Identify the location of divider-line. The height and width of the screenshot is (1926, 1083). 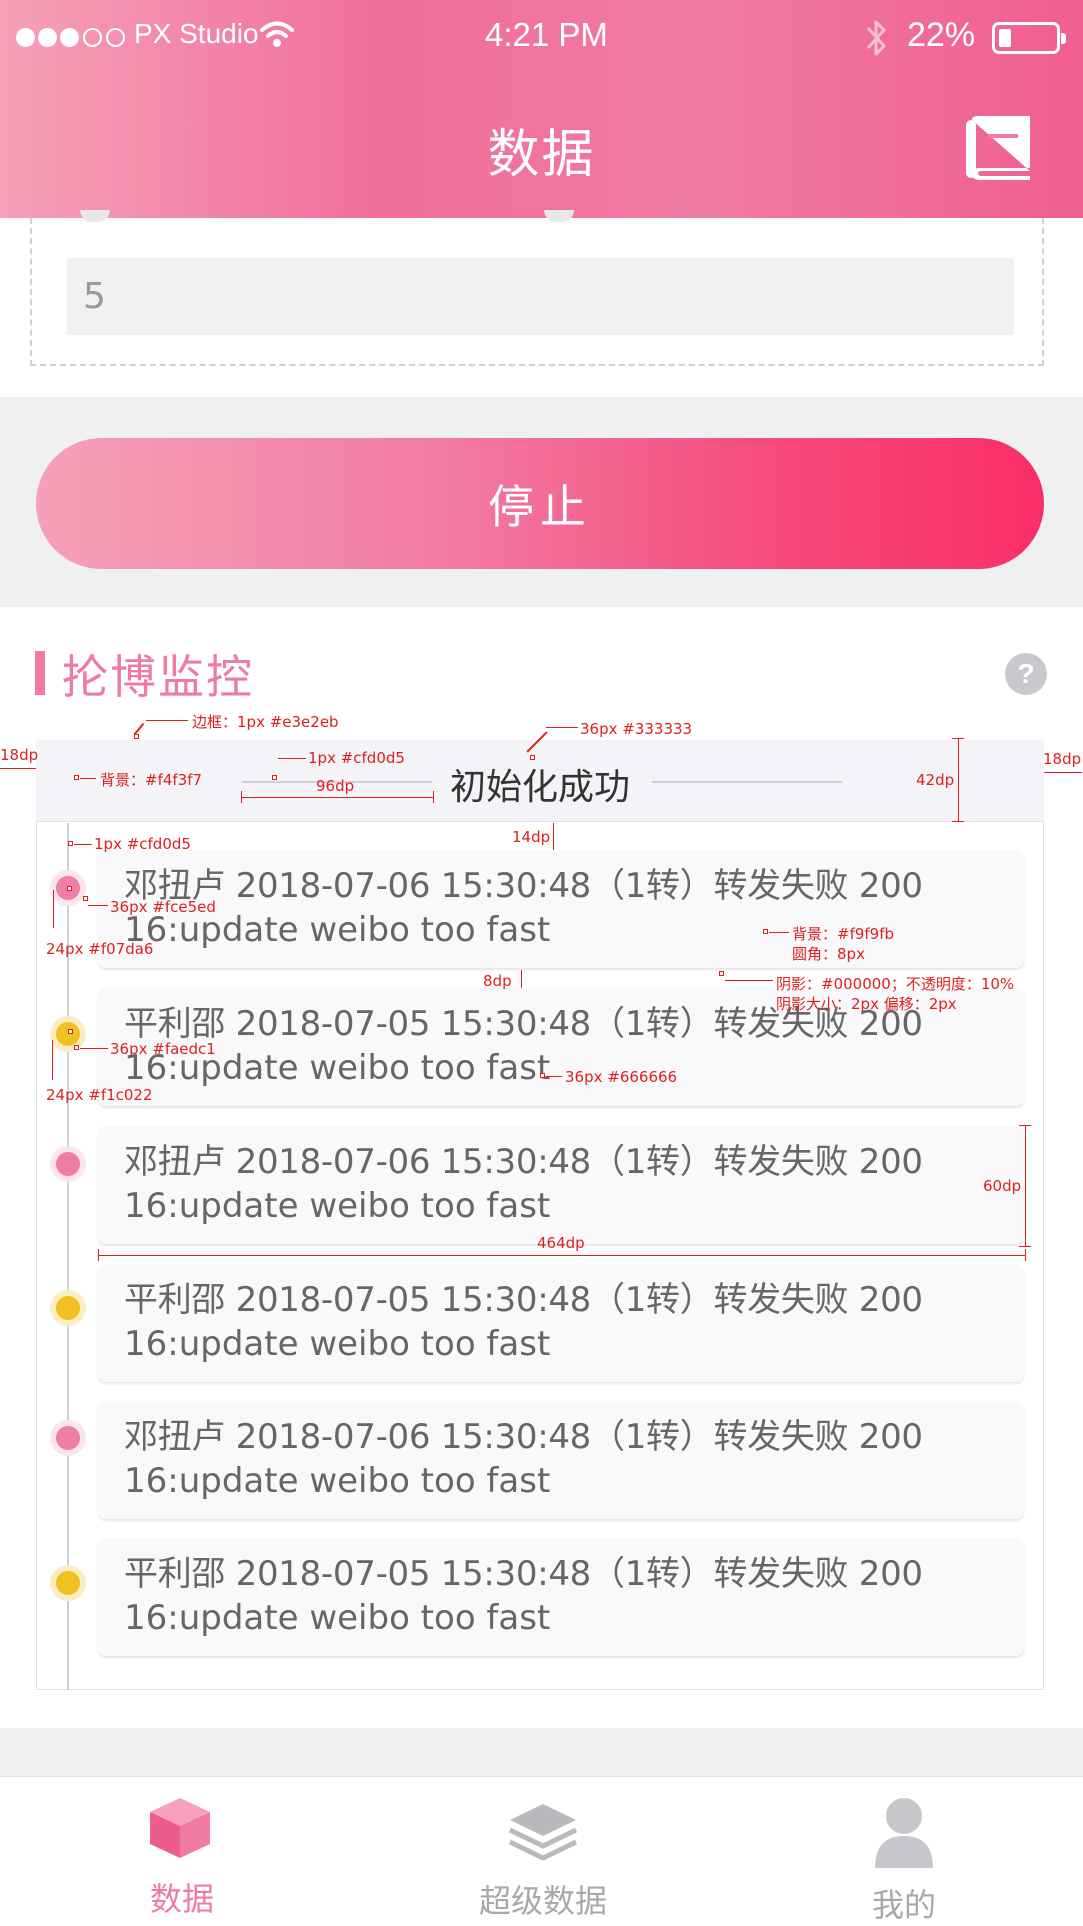
(747, 782).